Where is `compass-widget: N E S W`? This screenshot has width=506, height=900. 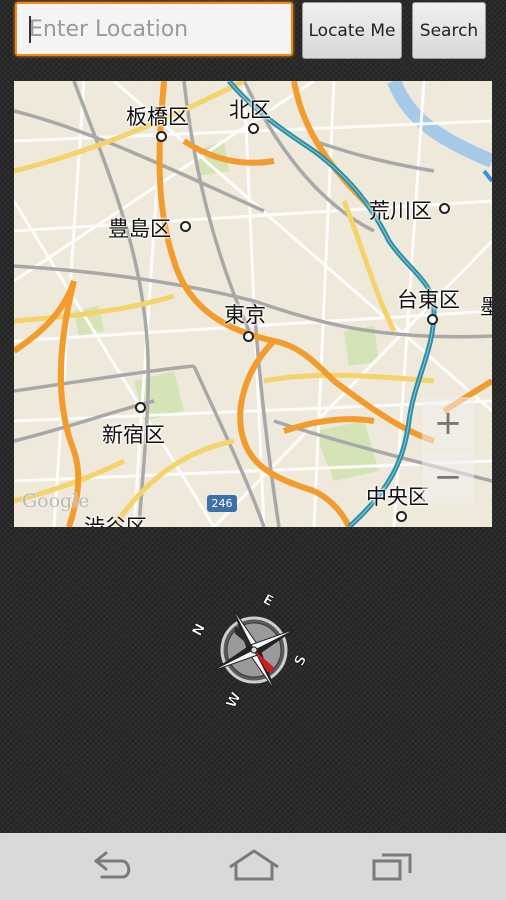 compass-widget: N E S W is located at coordinates (249, 651).